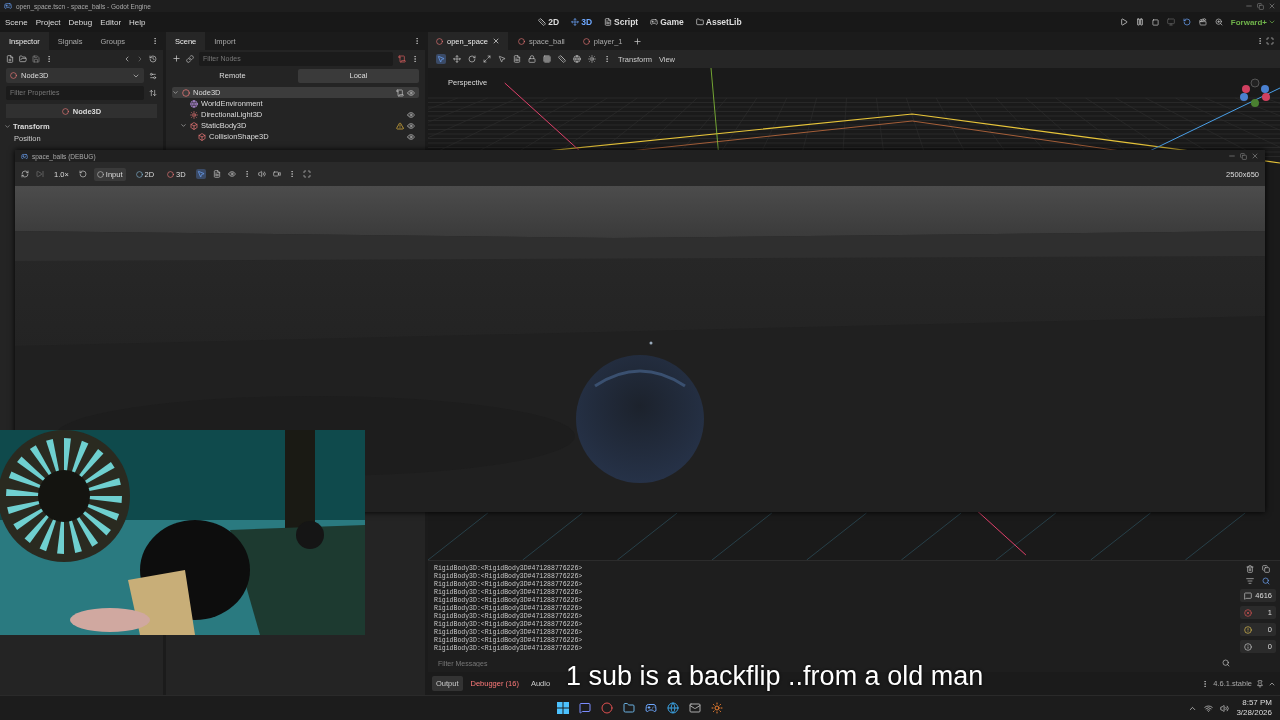  I want to click on rotate-icon, so click(472, 59).